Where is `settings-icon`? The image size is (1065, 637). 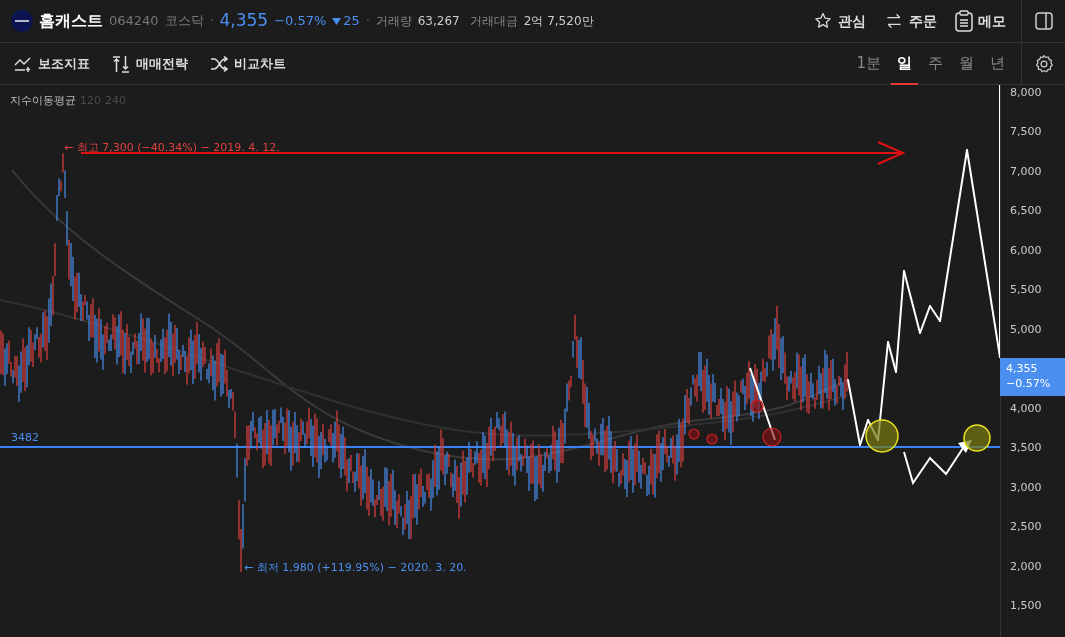 settings-icon is located at coordinates (1043, 63).